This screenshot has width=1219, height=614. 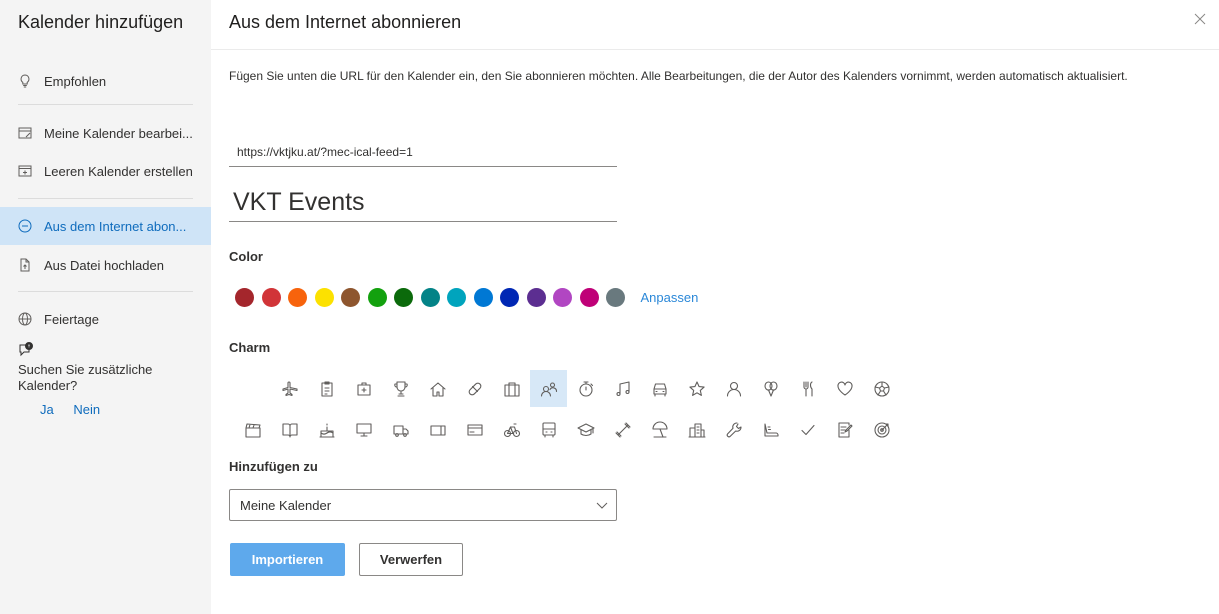 What do you see at coordinates (423, 203) in the screenshot?
I see `calendar-name-input` at bounding box center [423, 203].